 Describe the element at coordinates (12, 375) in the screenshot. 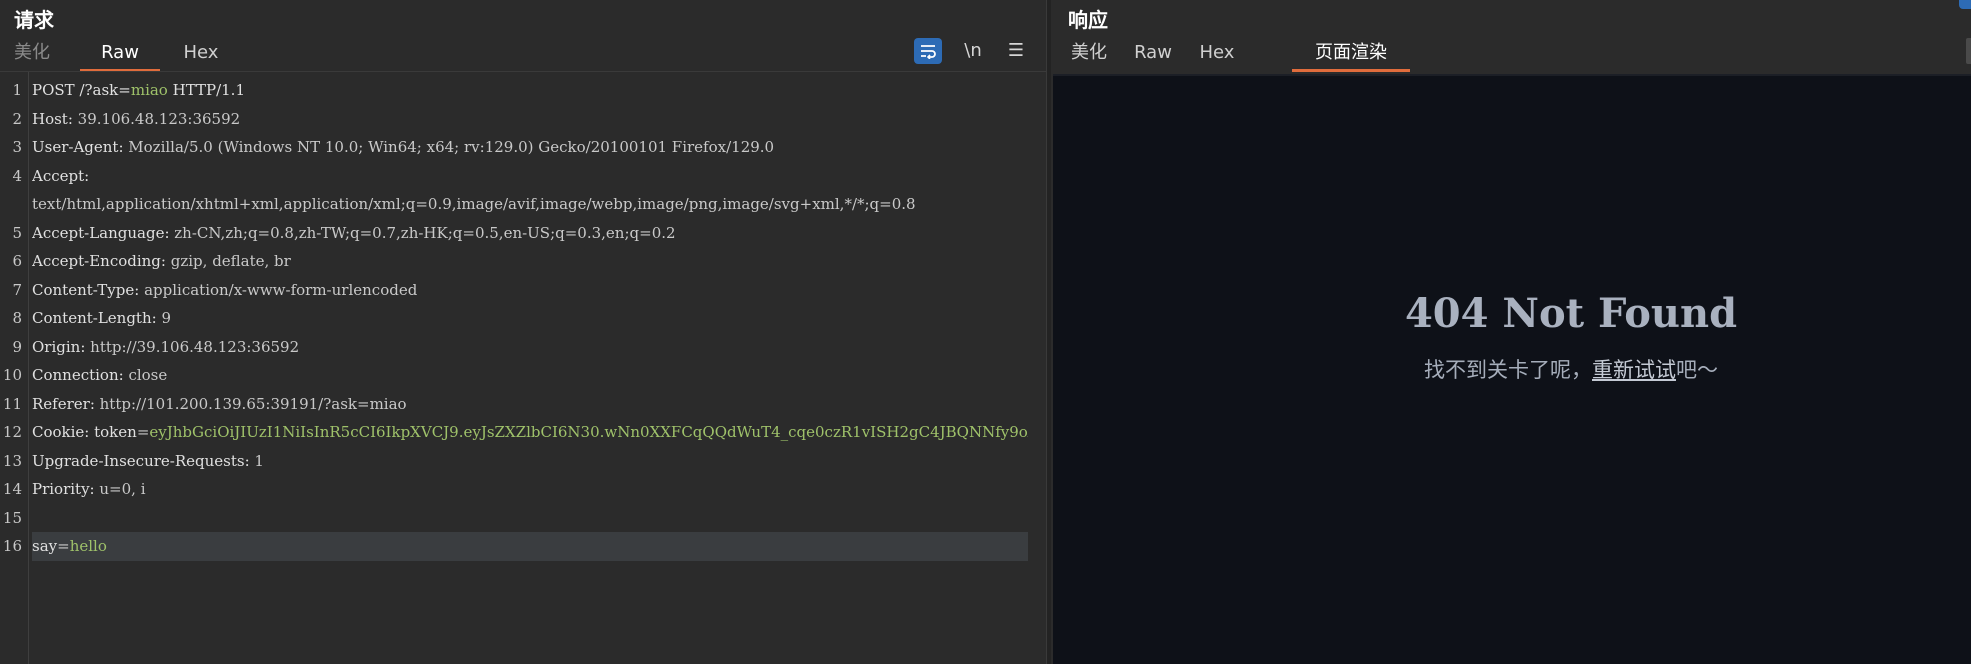

I see `line-number: 10` at that location.